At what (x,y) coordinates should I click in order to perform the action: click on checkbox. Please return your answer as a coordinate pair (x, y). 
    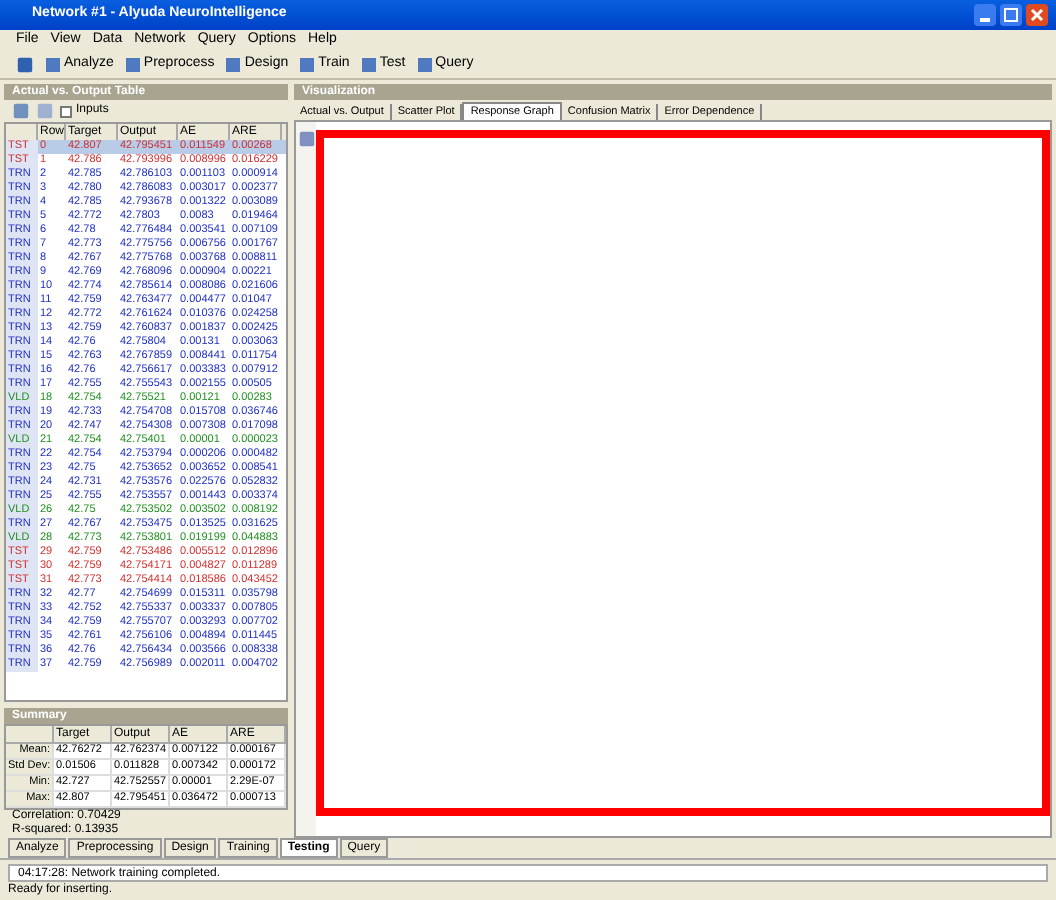
    Looking at the image, I should click on (66, 111).